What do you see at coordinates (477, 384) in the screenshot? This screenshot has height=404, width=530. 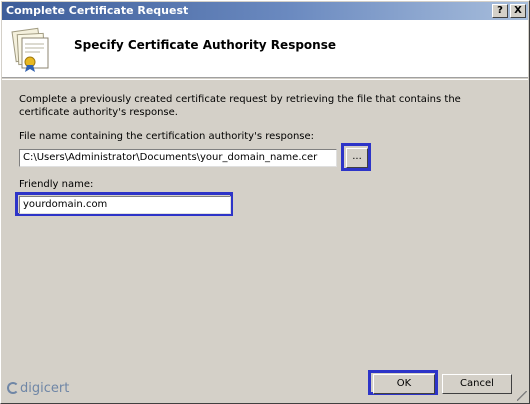 I see `cancel-button: Cancel` at bounding box center [477, 384].